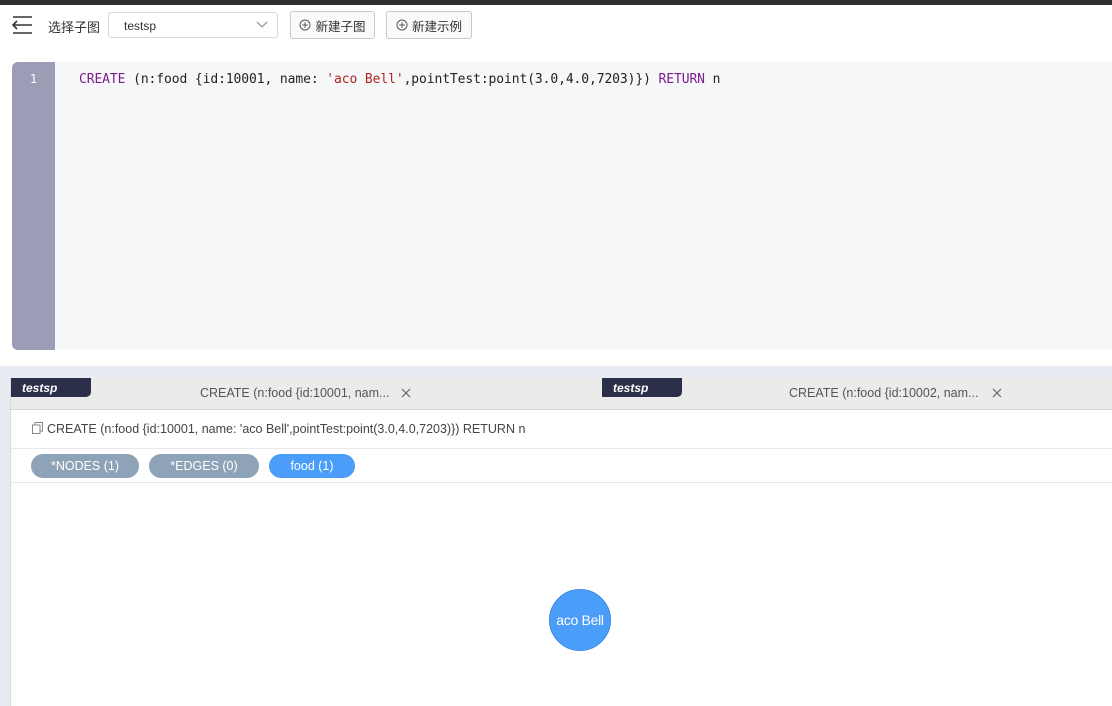 Image resolution: width=1112 pixels, height=706 pixels. I want to click on code-token: n, so click(712, 79).